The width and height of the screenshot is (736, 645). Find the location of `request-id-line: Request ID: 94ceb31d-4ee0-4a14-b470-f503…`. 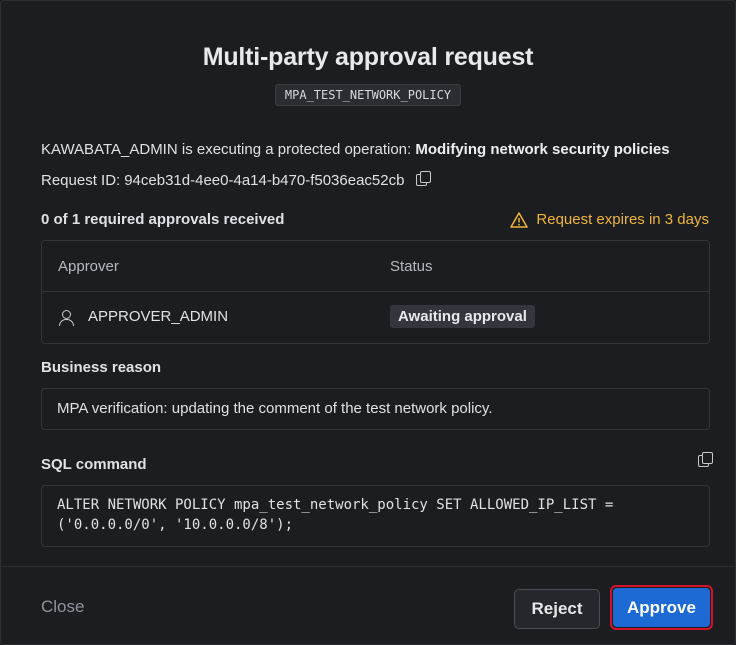

request-id-line: Request ID: 94ceb31d-4ee0-4a14-b470-f503… is located at coordinates (237, 180).